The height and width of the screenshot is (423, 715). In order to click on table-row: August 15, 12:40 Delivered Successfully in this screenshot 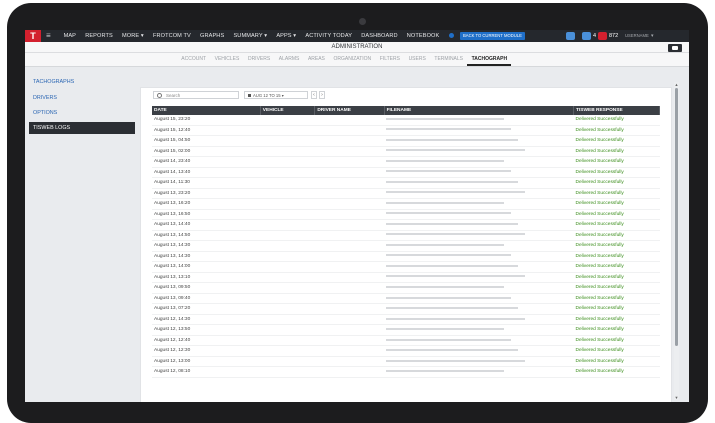, I will do `click(406, 131)`.